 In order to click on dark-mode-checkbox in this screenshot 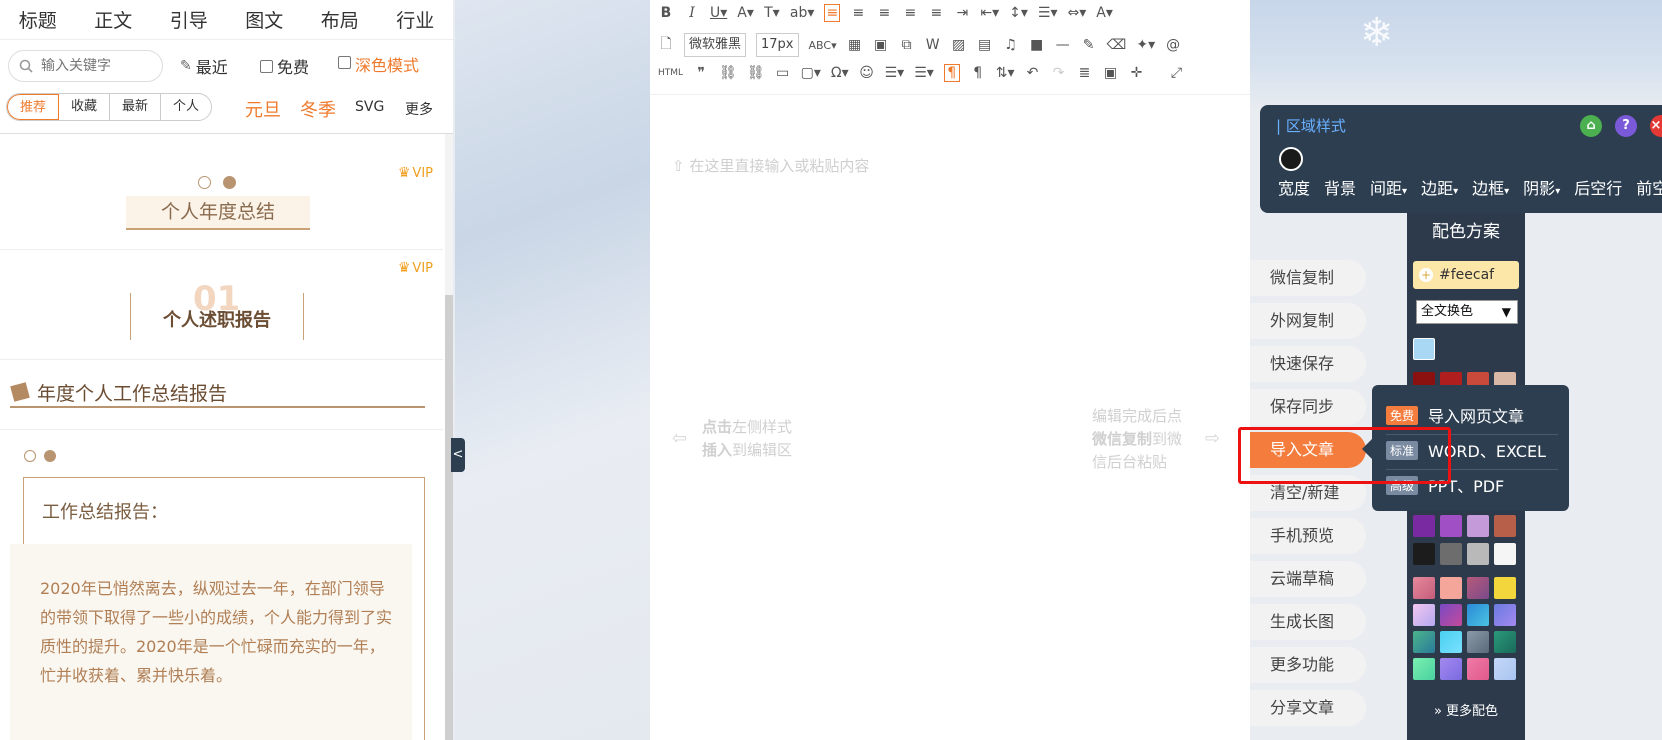, I will do `click(344, 62)`.